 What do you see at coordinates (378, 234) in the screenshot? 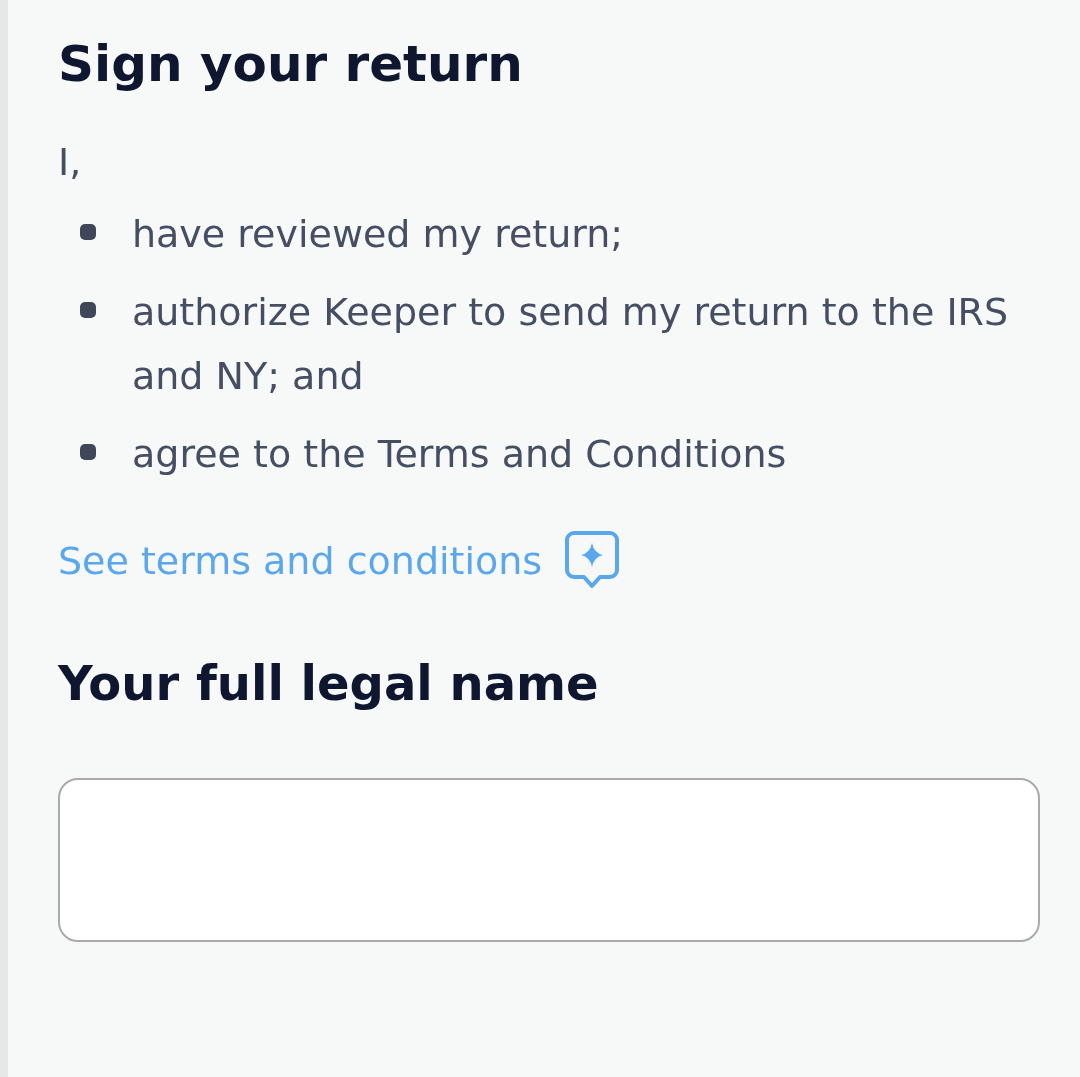
I see `statement-text: have reviewed my return;` at bounding box center [378, 234].